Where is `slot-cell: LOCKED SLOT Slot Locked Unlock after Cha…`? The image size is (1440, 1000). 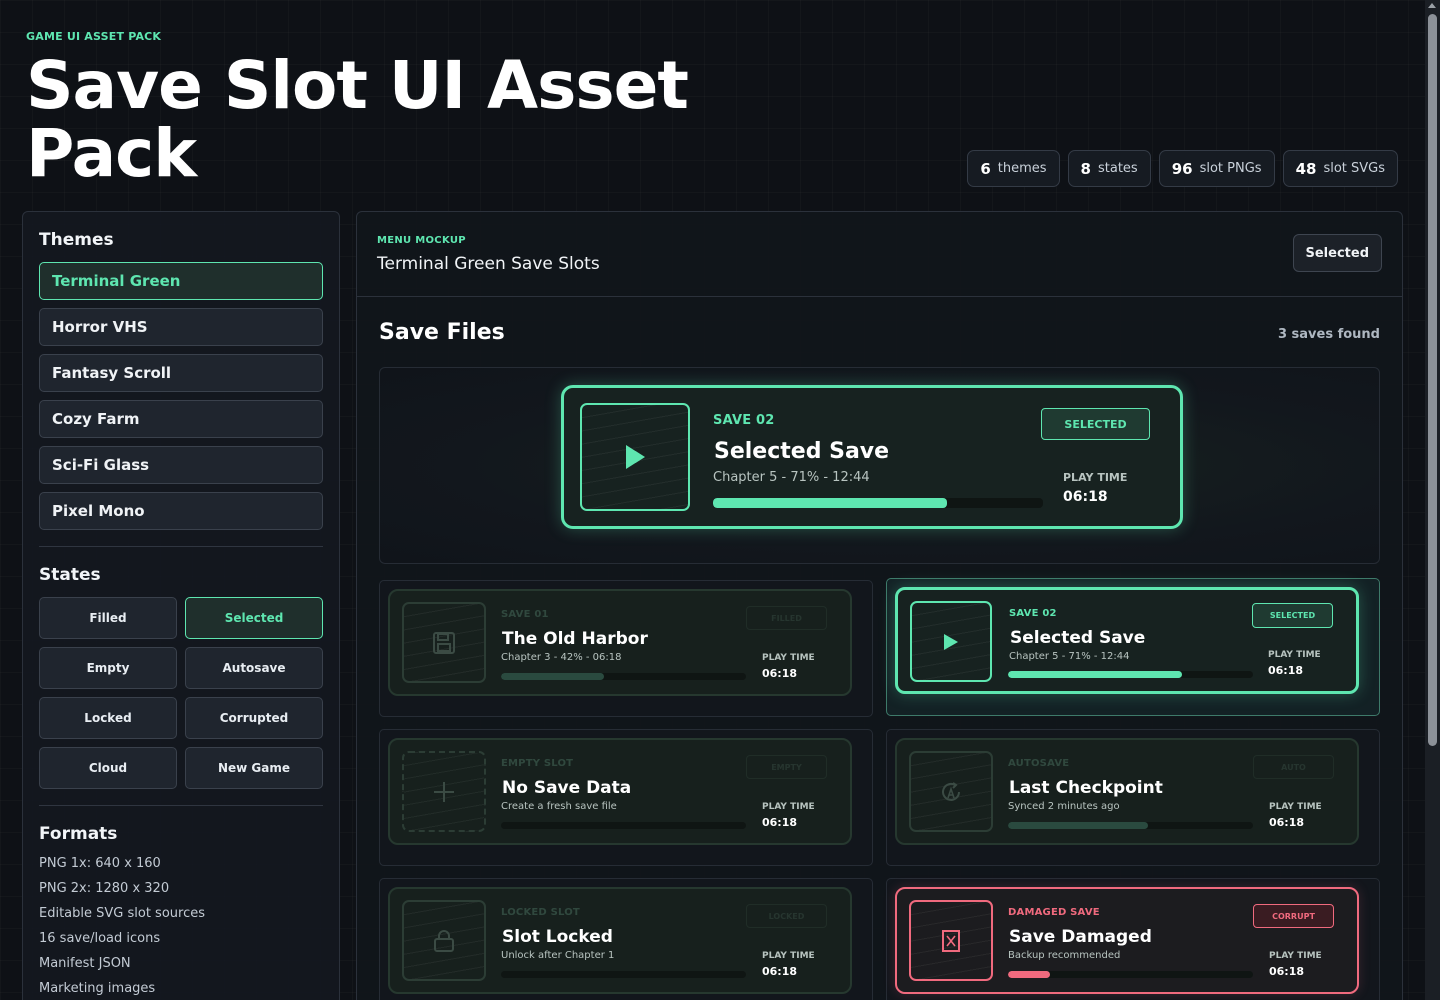 slot-cell: LOCKED SLOT Slot Locked Unlock after Cha… is located at coordinates (626, 939).